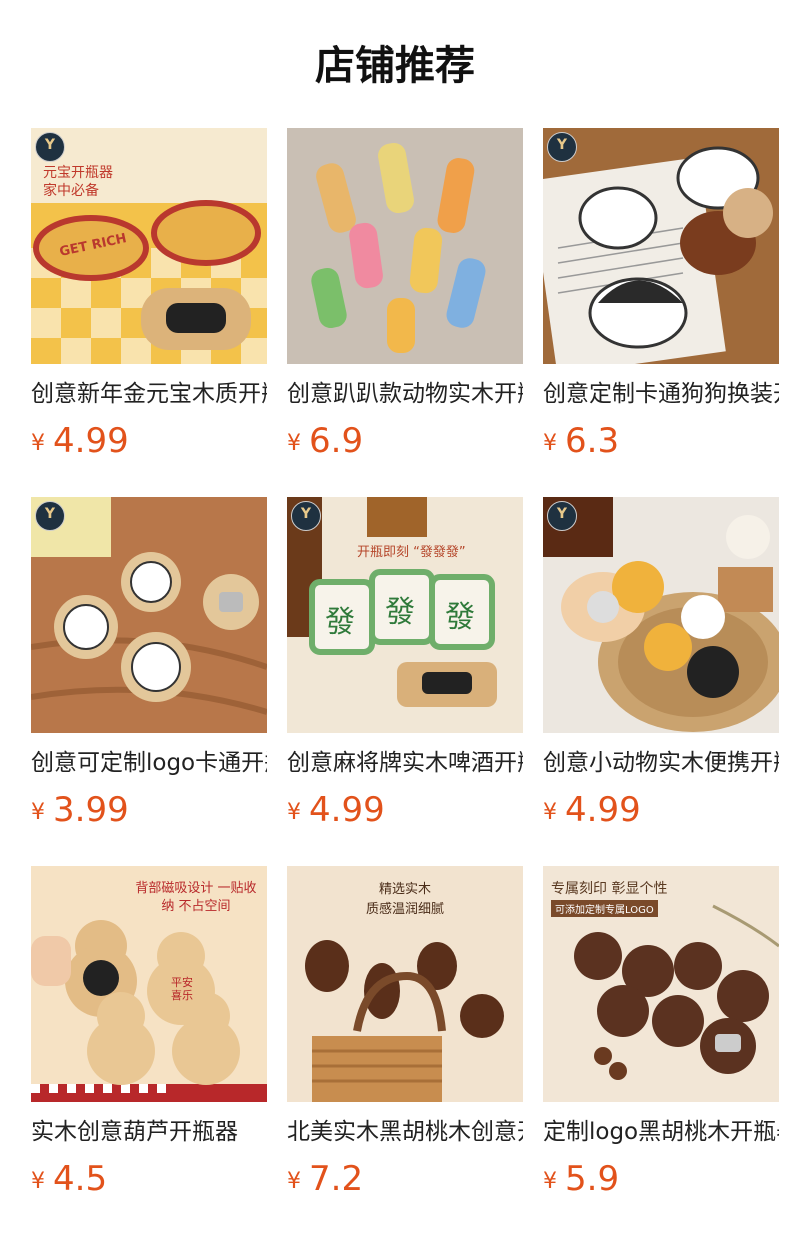 The width and height of the screenshot is (790, 1236). What do you see at coordinates (196, 897) in the screenshot?
I see `image-banner-text: 背部磁吸设计 一贴收纳 不占空间` at bounding box center [196, 897].